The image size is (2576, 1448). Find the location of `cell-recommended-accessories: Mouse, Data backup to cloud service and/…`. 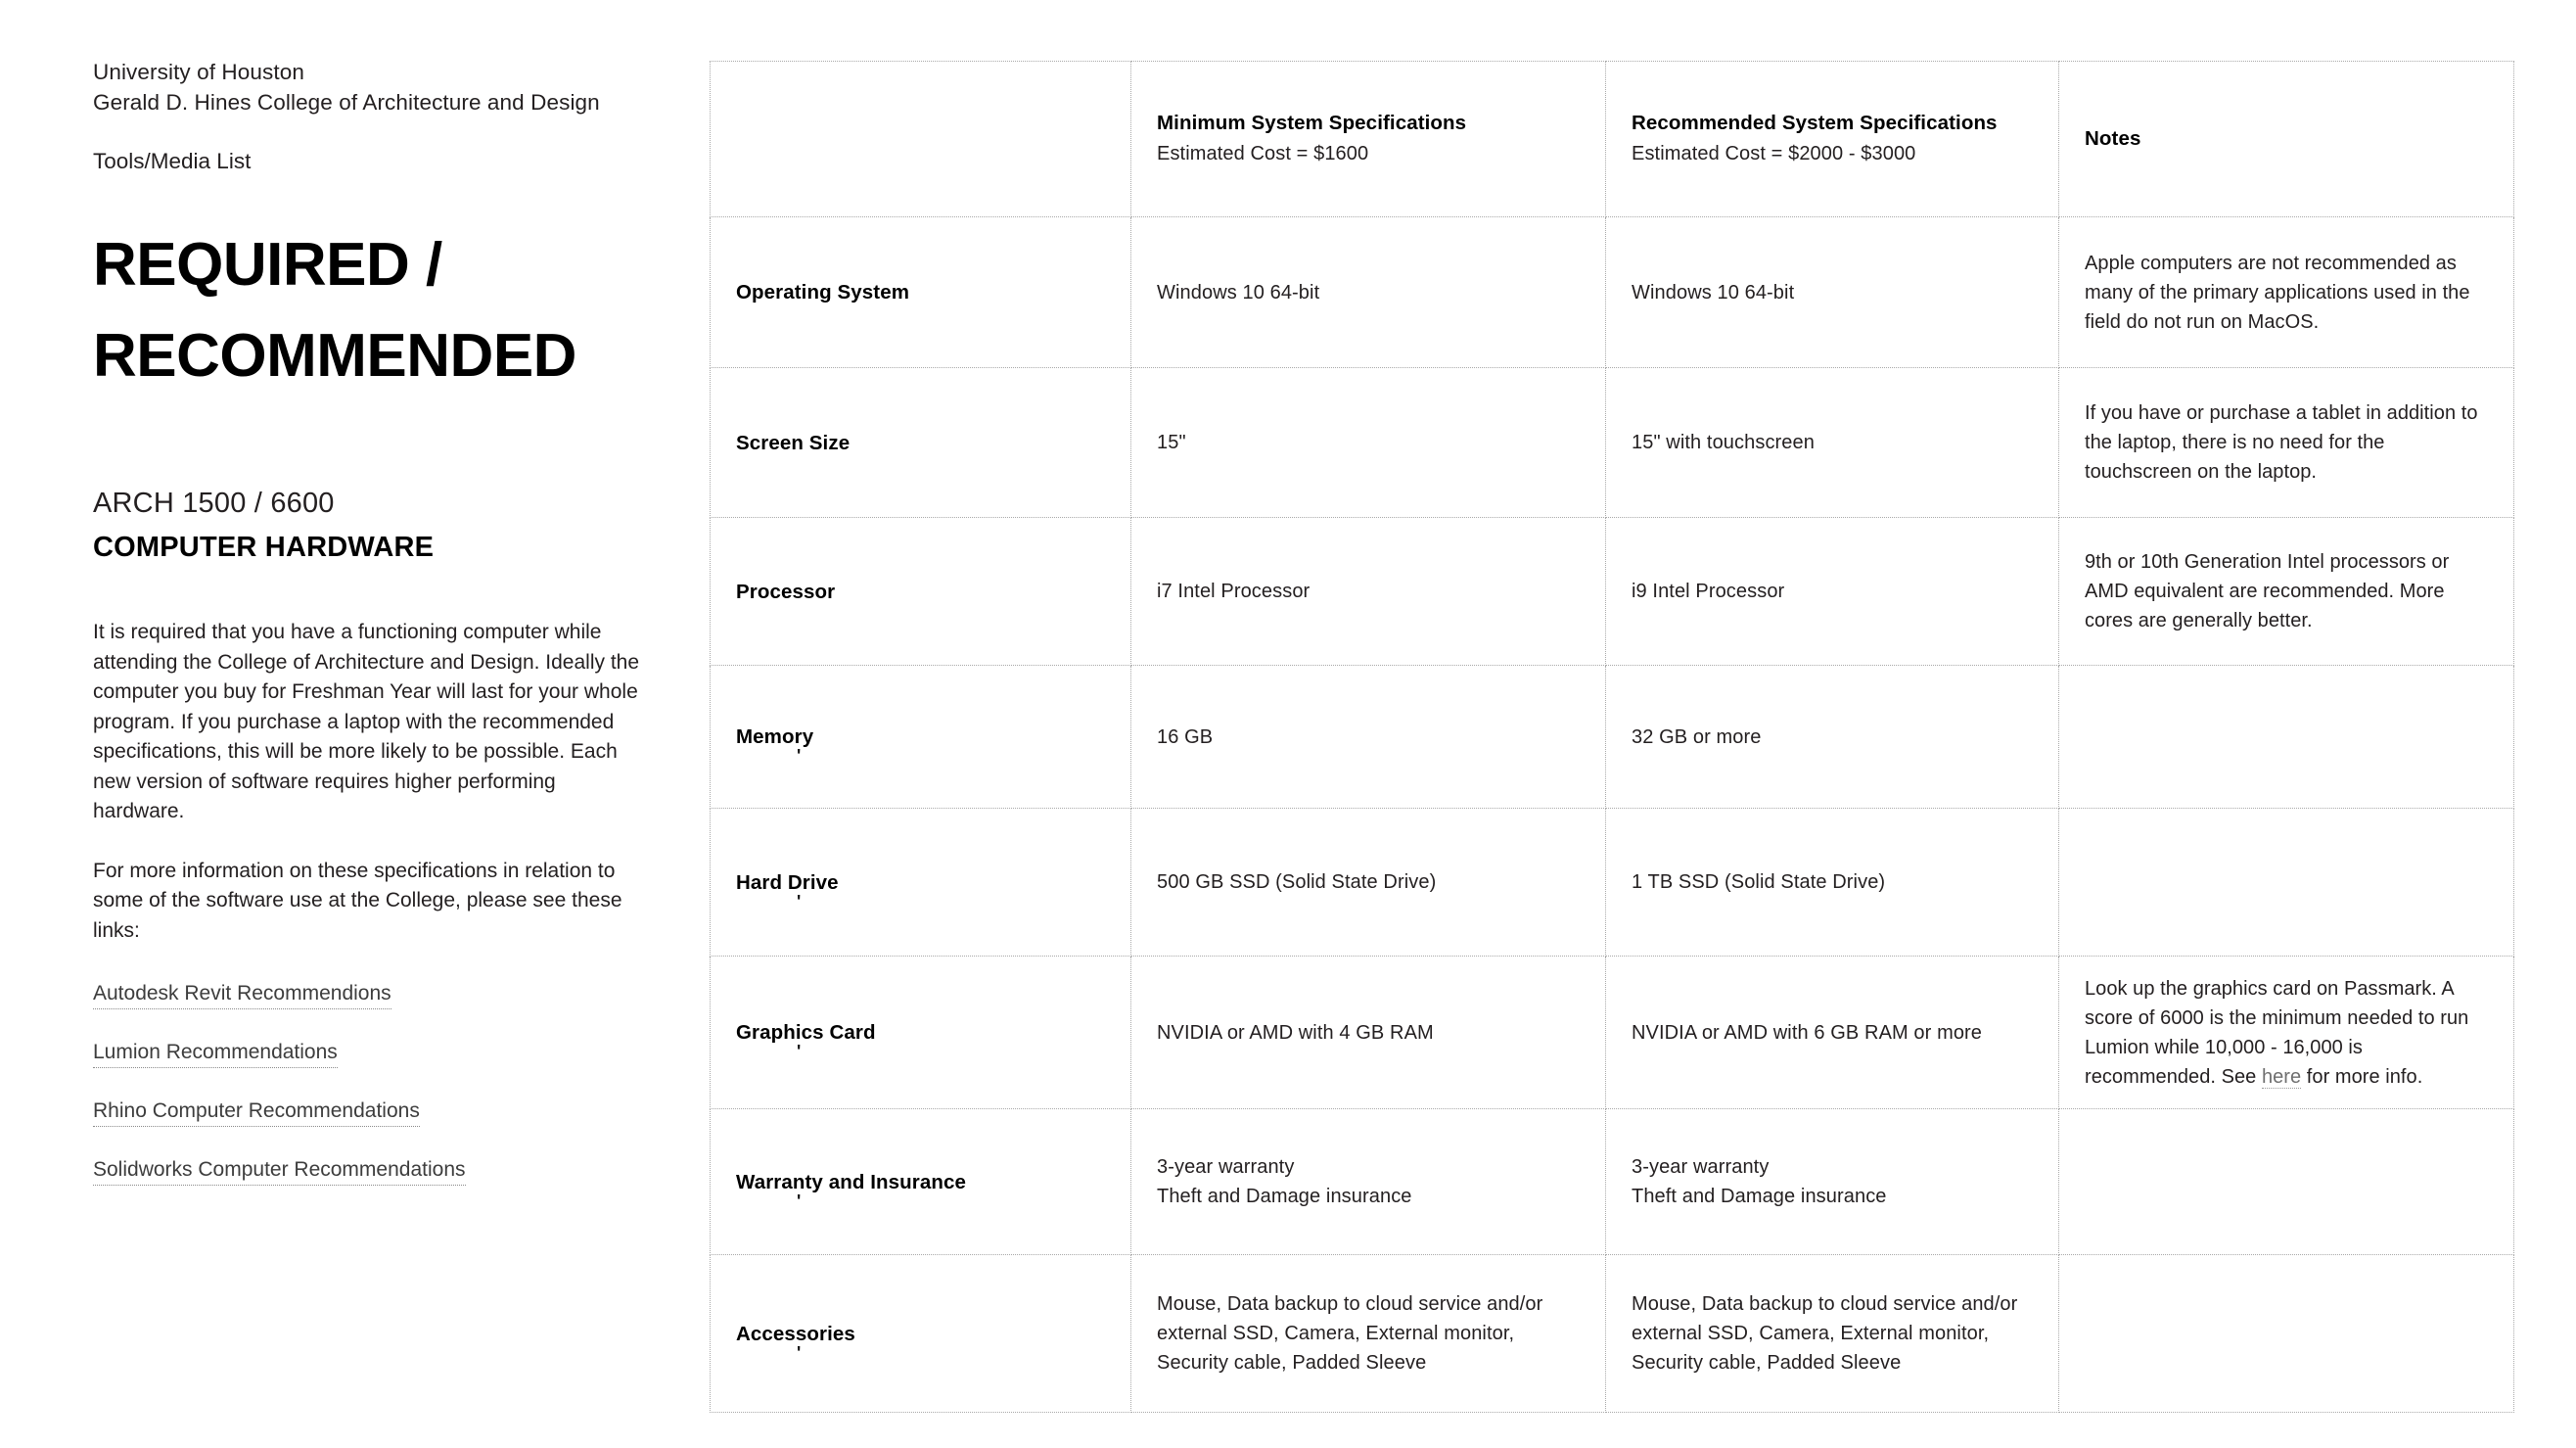

cell-recommended-accessories: Mouse, Data backup to cloud service and/… is located at coordinates (1832, 1333).